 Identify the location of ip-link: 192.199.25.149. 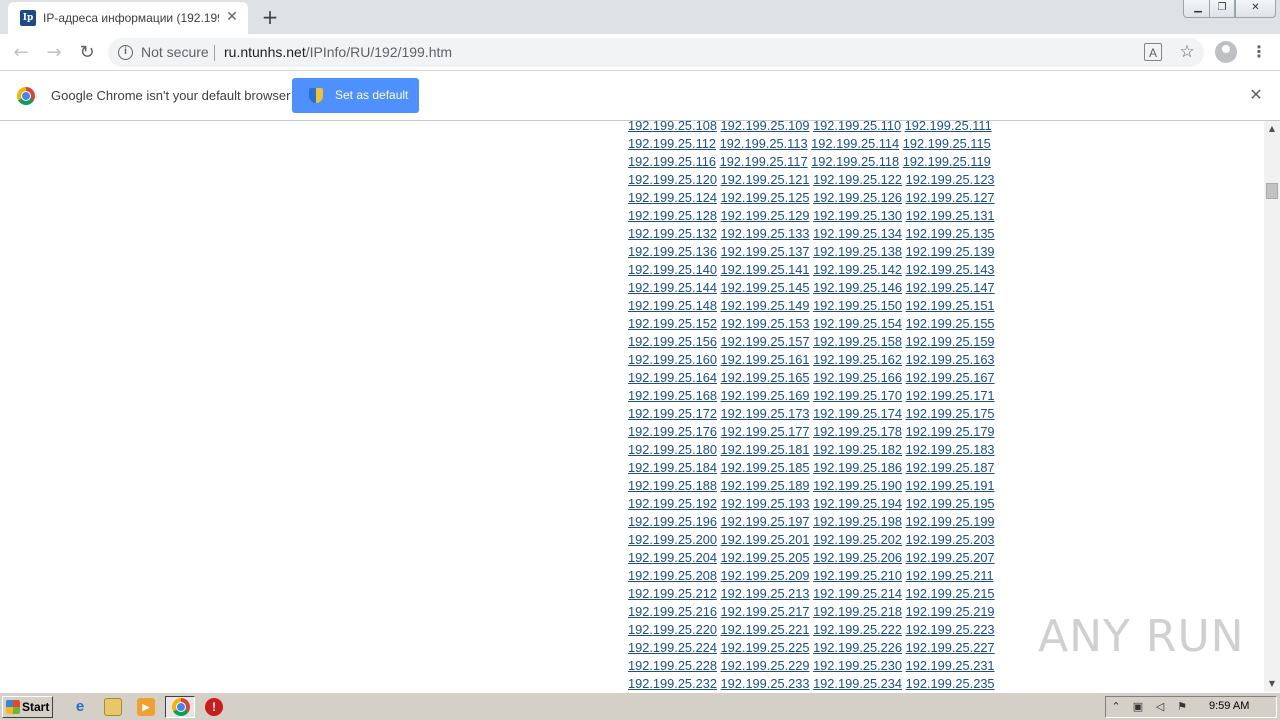
(765, 305).